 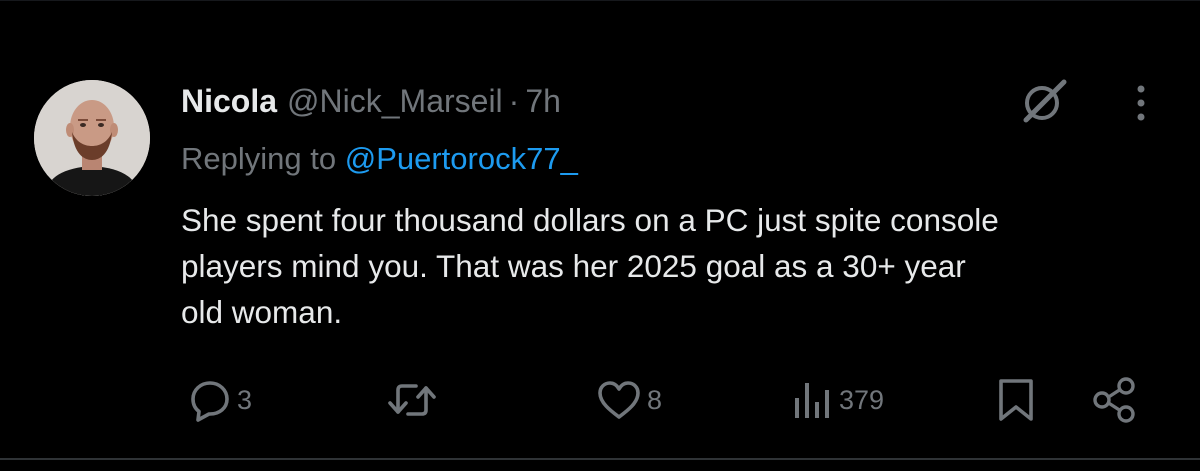 I want to click on action-bar: 3 8 379, so click(x=600, y=400).